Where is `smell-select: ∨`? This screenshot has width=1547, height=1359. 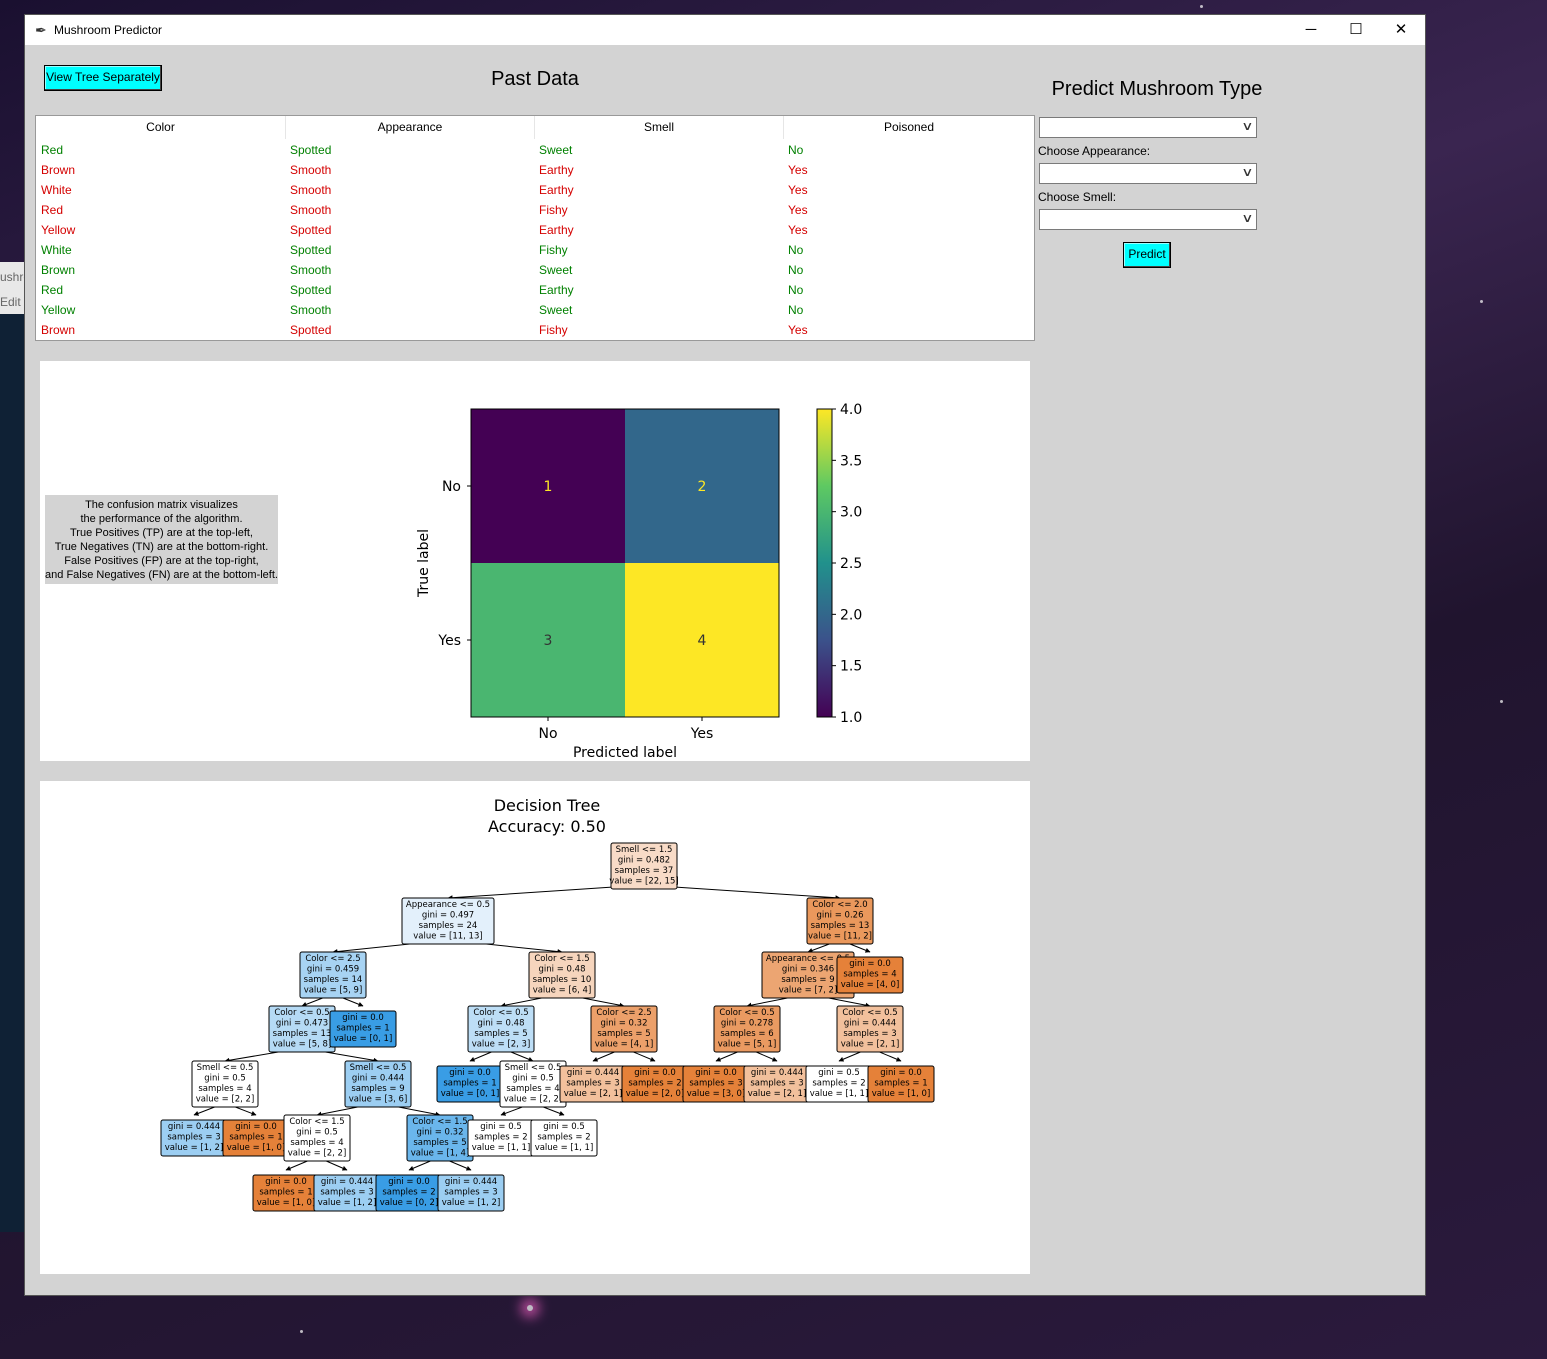
smell-select: ∨ is located at coordinates (1148, 219).